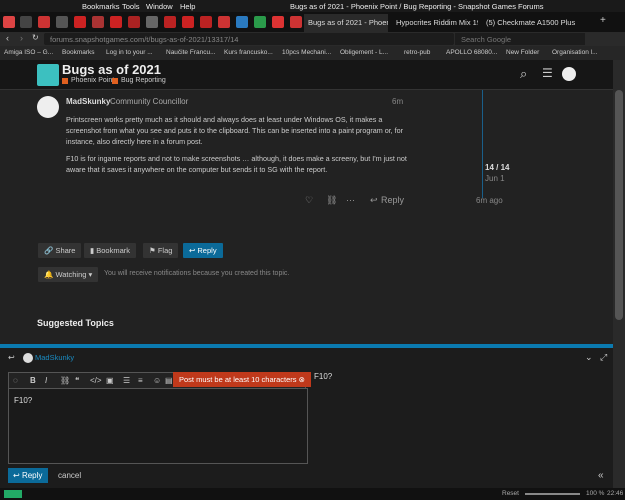  Describe the element at coordinates (60, 250) in the screenshot. I see `share-button: 🔗 Share` at that location.